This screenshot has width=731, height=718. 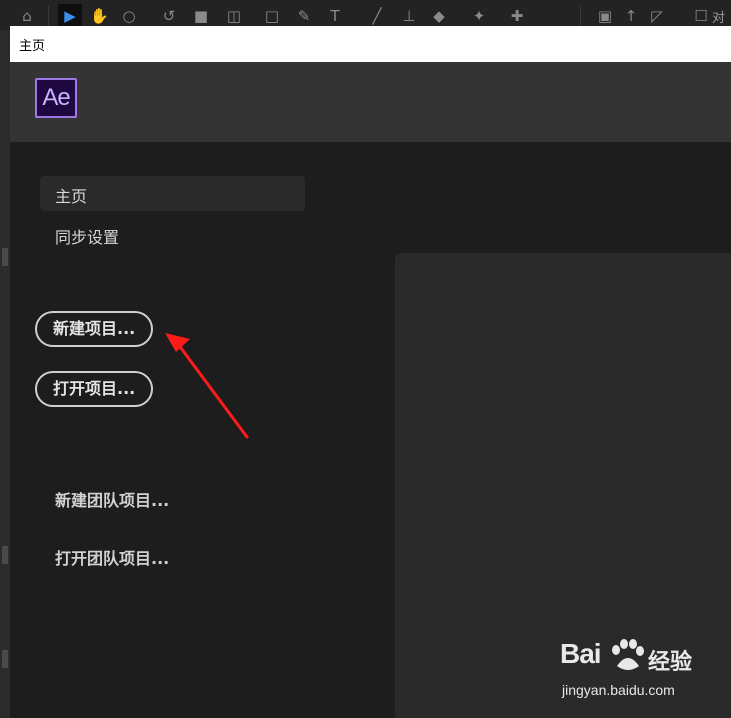 I want to click on left-panel-edge, so click(x=5, y=374).